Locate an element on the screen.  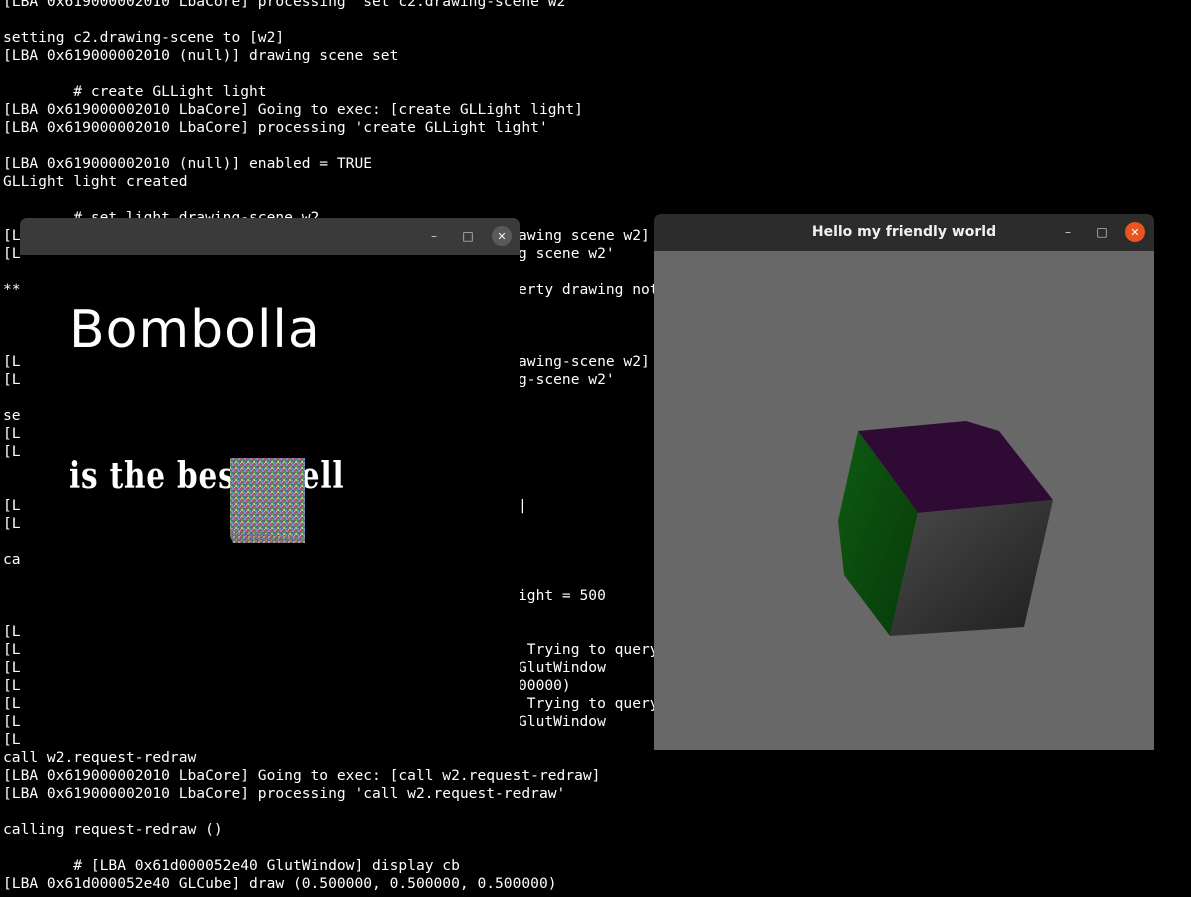
terminal-fragment: ** is located at coordinates (12, 289).